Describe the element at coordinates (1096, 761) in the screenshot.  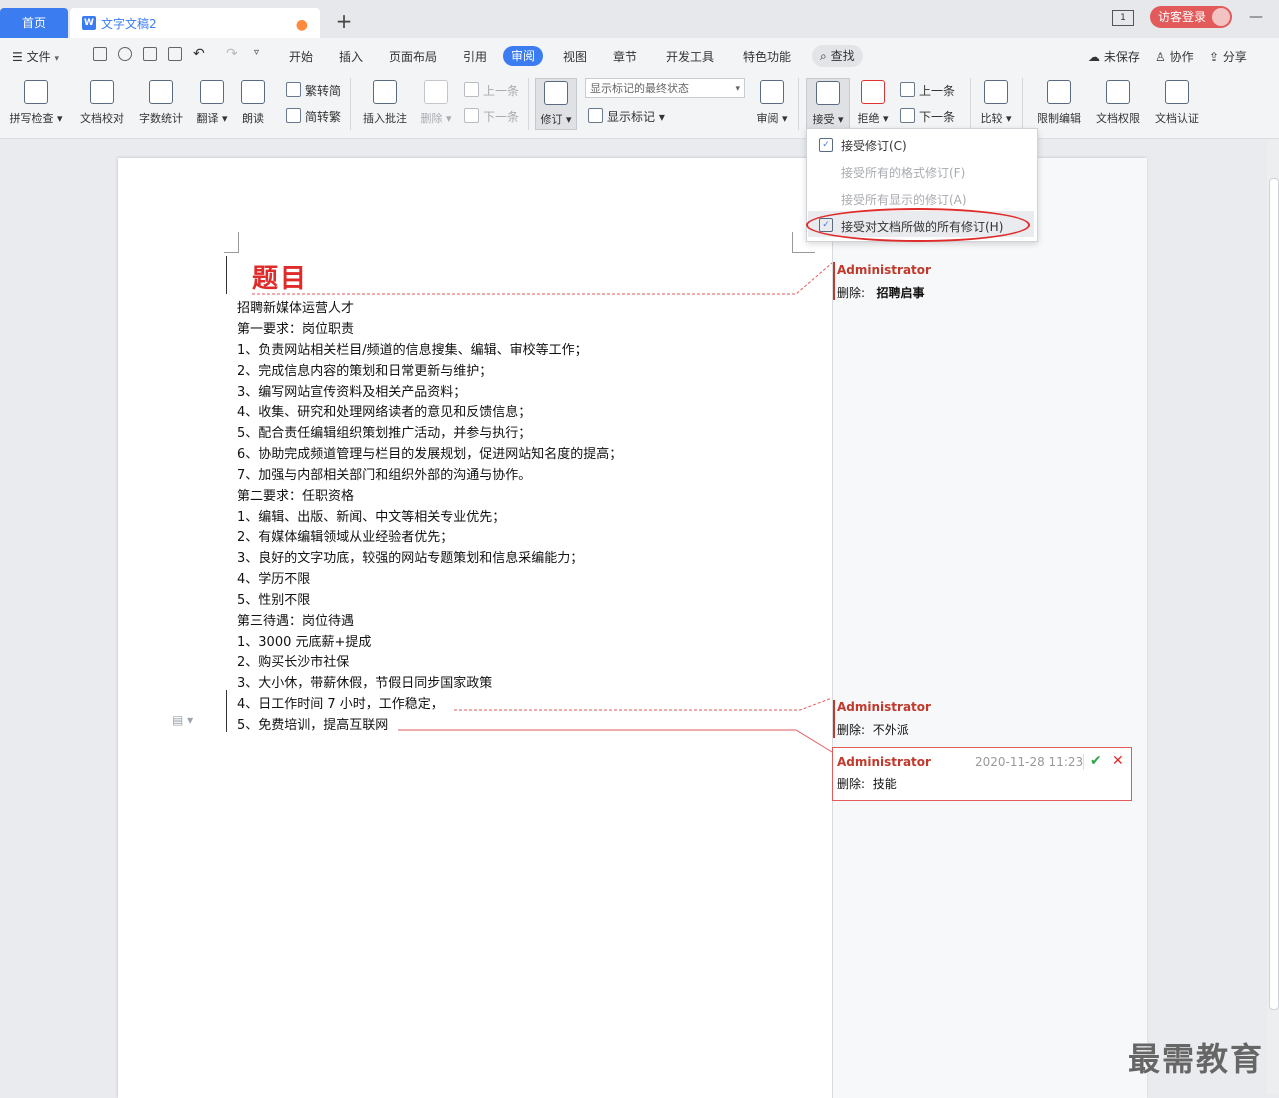
I see `accept-check-icon: ✔` at that location.